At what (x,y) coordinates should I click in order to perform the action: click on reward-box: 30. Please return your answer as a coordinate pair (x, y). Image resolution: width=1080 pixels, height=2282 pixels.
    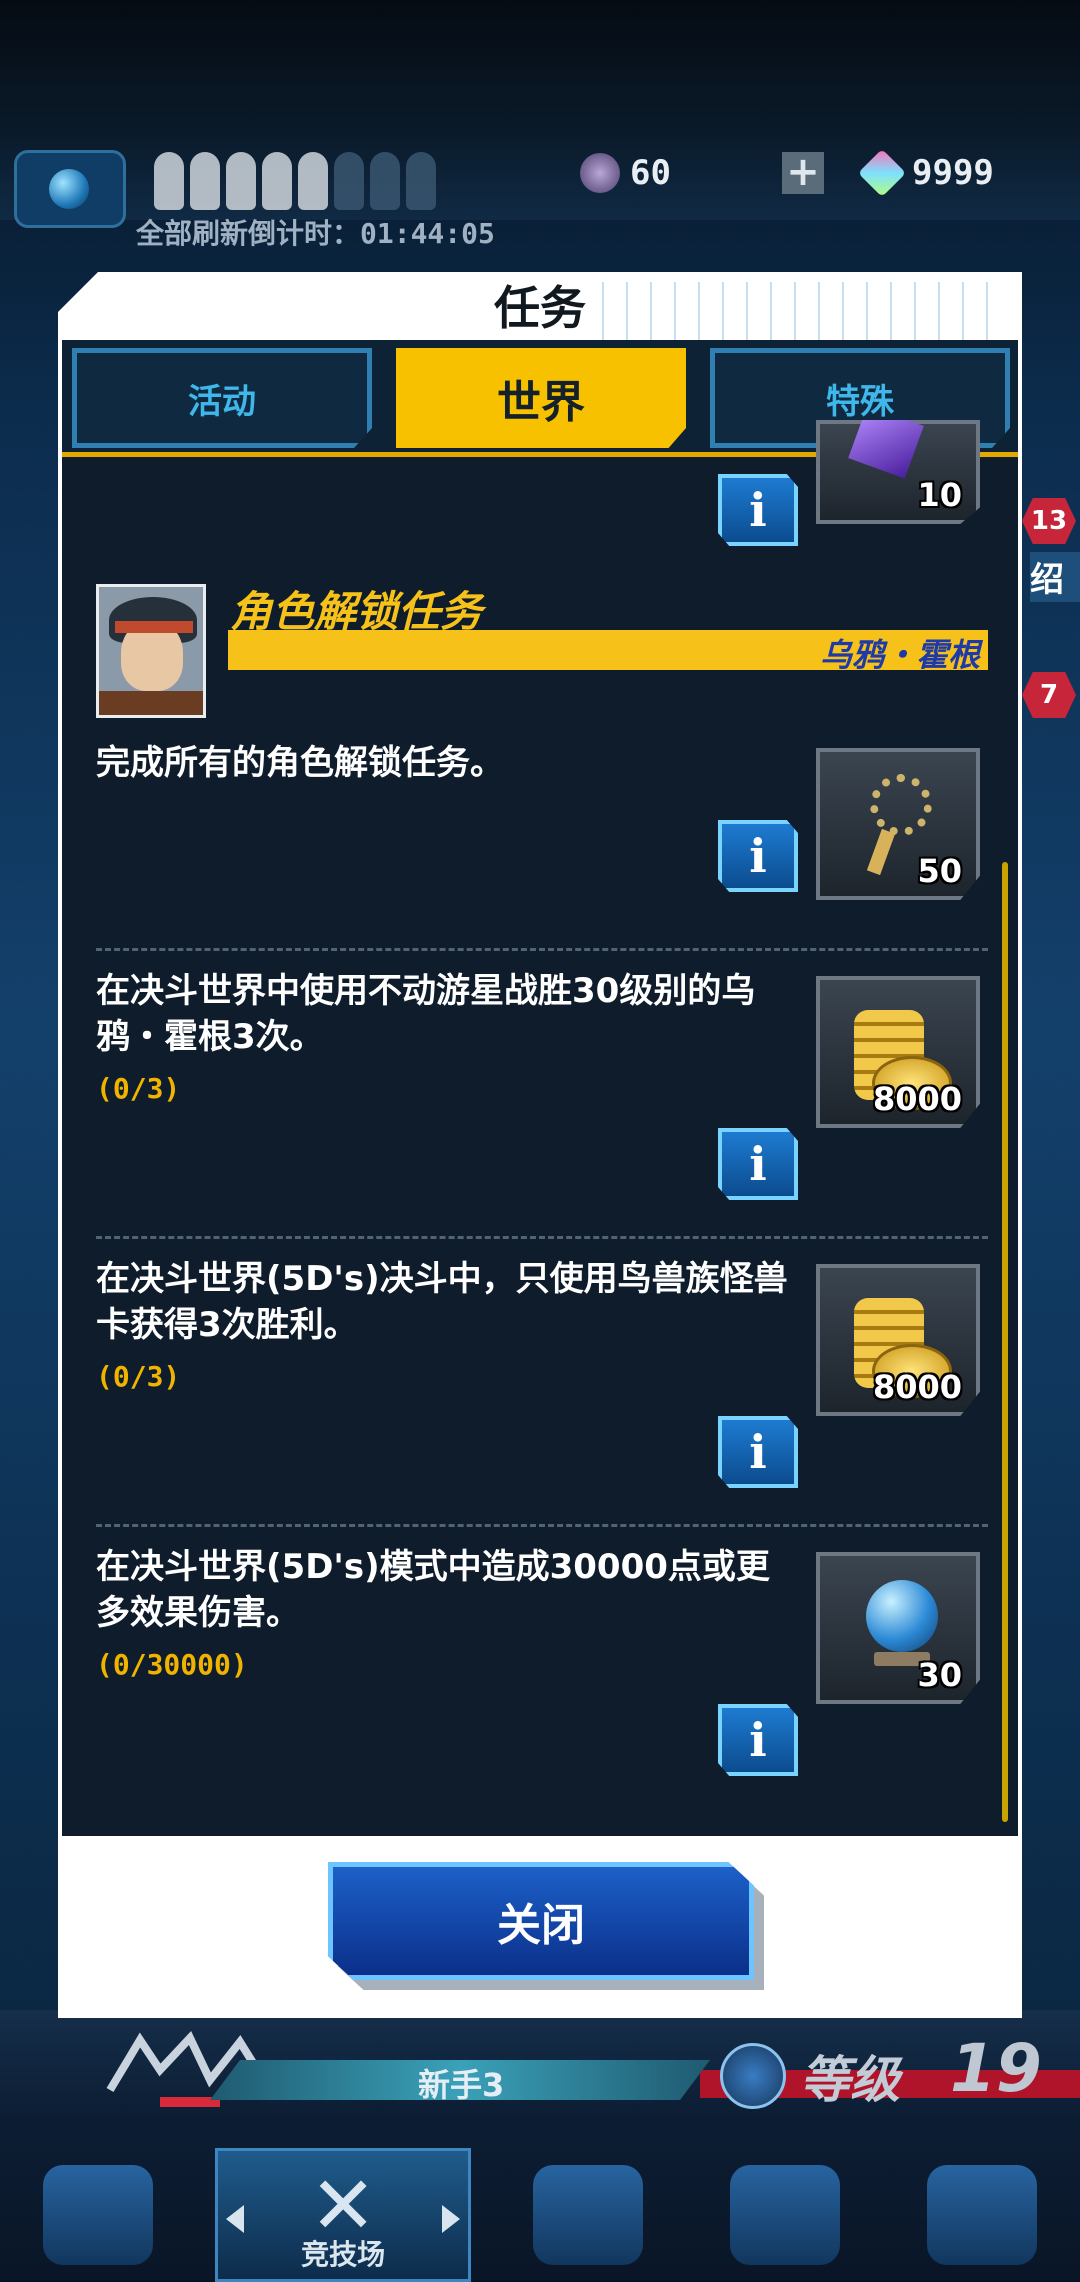
    Looking at the image, I should click on (898, 1628).